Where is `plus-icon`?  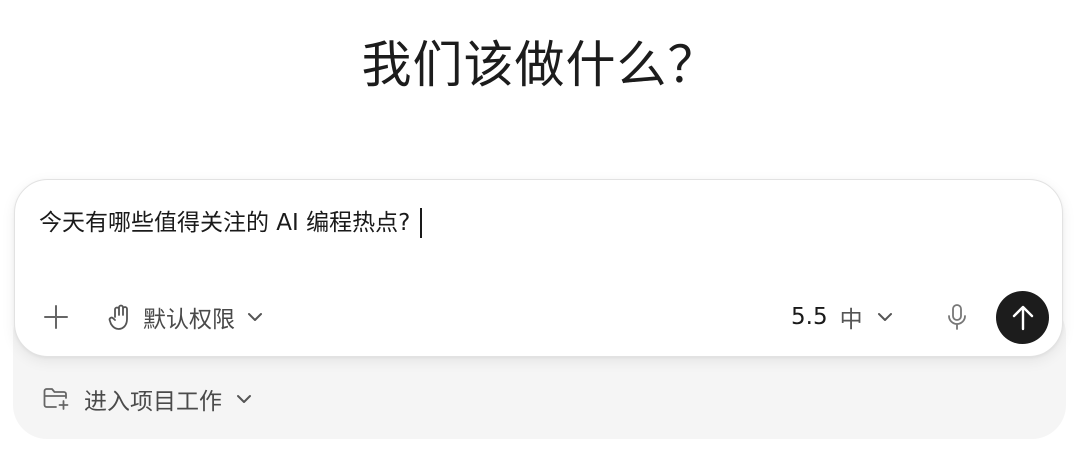
plus-icon is located at coordinates (56, 317).